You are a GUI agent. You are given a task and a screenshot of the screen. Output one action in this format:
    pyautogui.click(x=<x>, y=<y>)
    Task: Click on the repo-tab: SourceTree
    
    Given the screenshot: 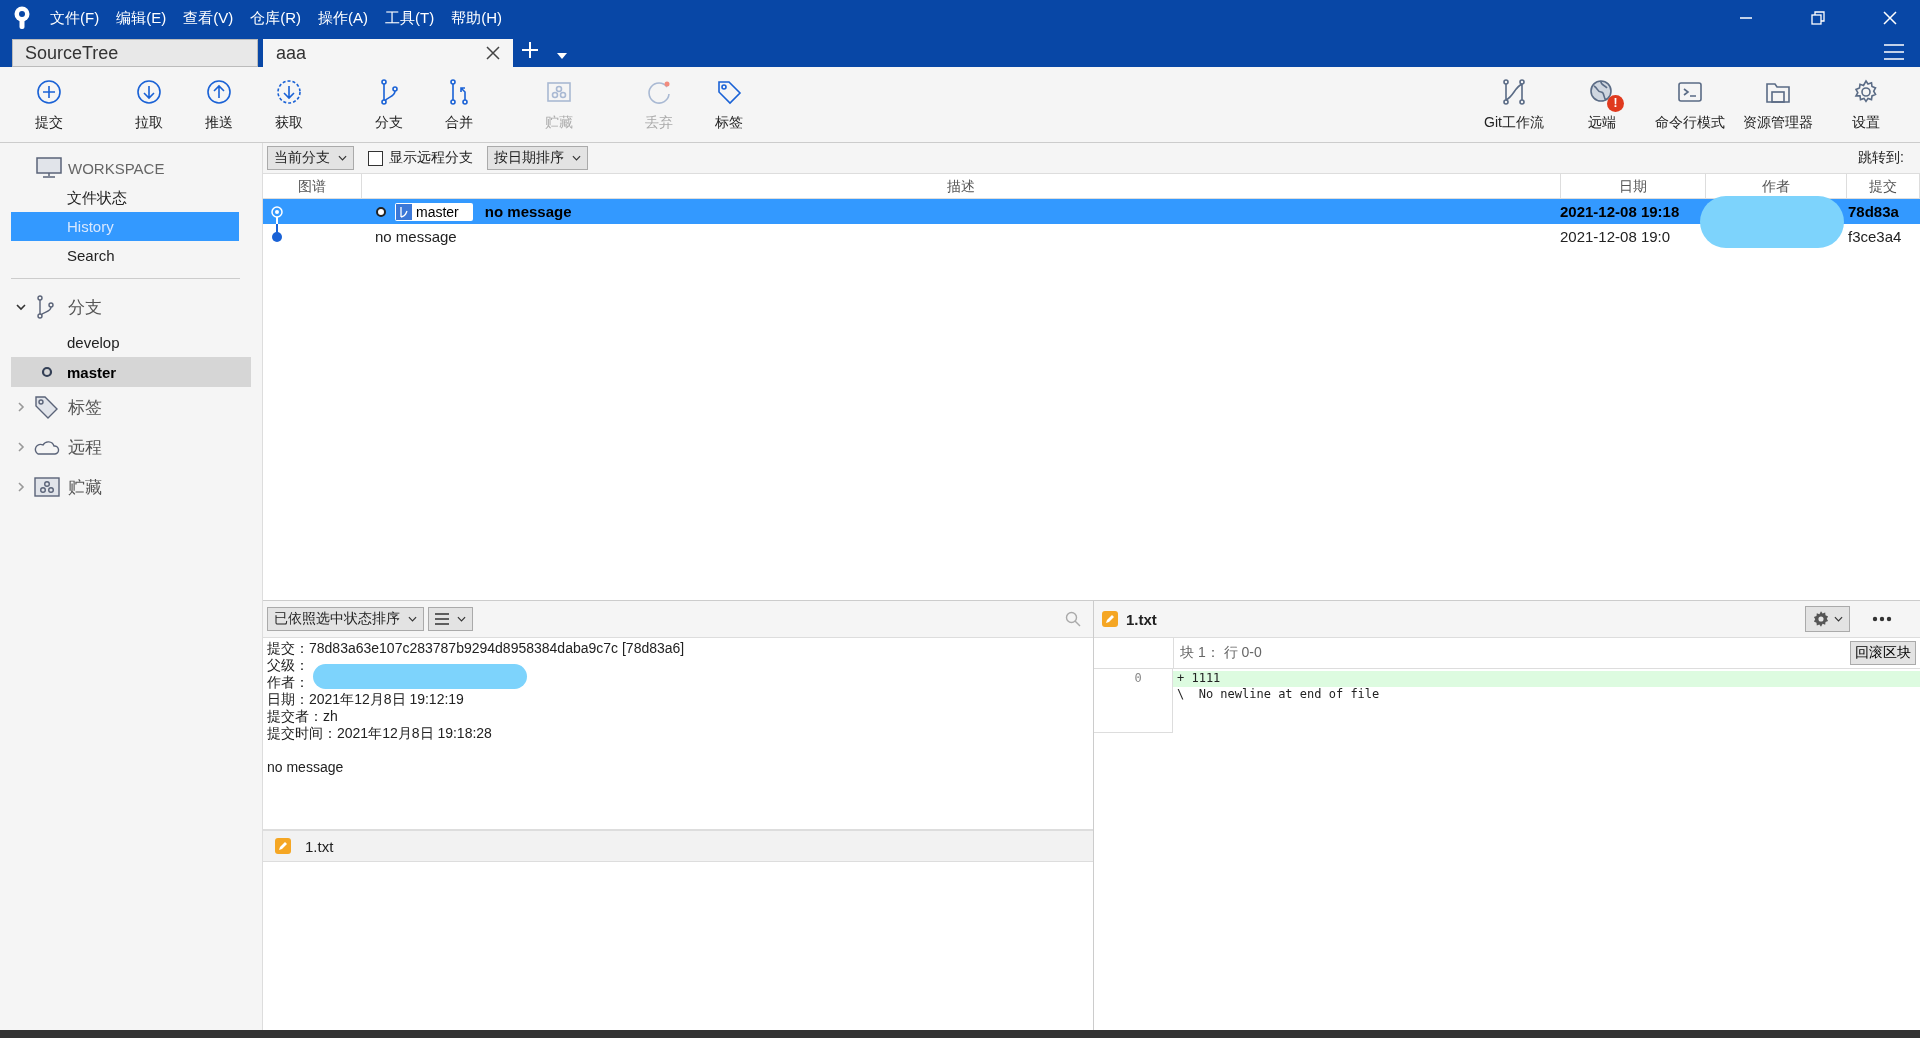 What is the action you would take?
    pyautogui.click(x=135, y=53)
    